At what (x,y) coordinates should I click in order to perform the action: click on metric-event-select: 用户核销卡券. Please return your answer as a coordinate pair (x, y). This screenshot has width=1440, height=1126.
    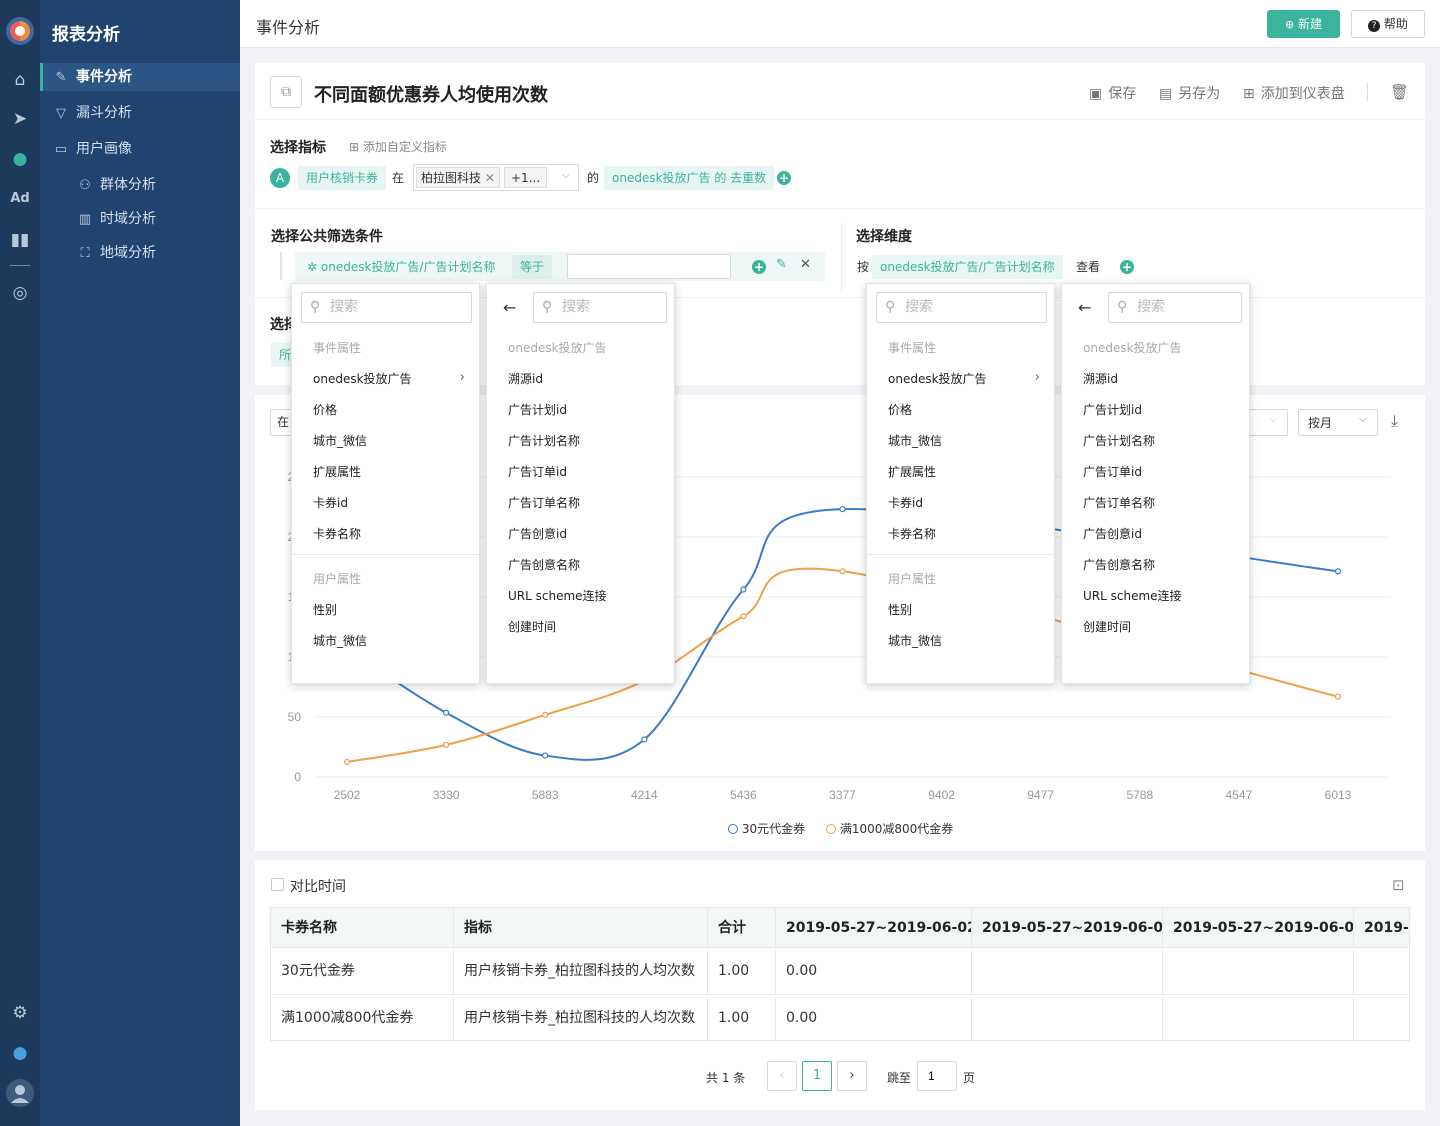
    Looking at the image, I should click on (342, 178).